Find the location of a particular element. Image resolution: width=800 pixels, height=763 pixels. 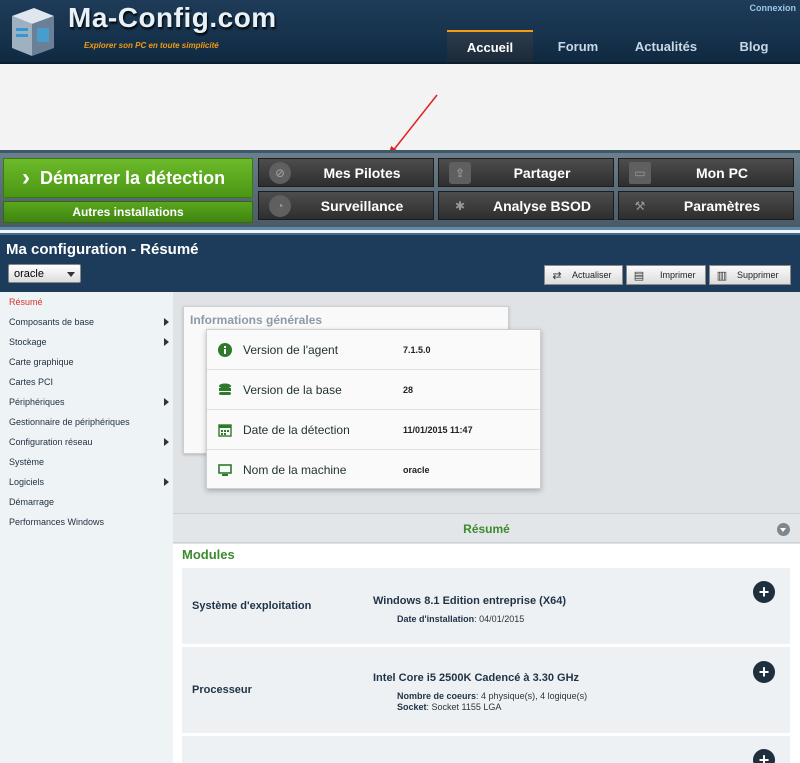

sidebar-item-label: Composants de base is located at coordinates (52, 322).